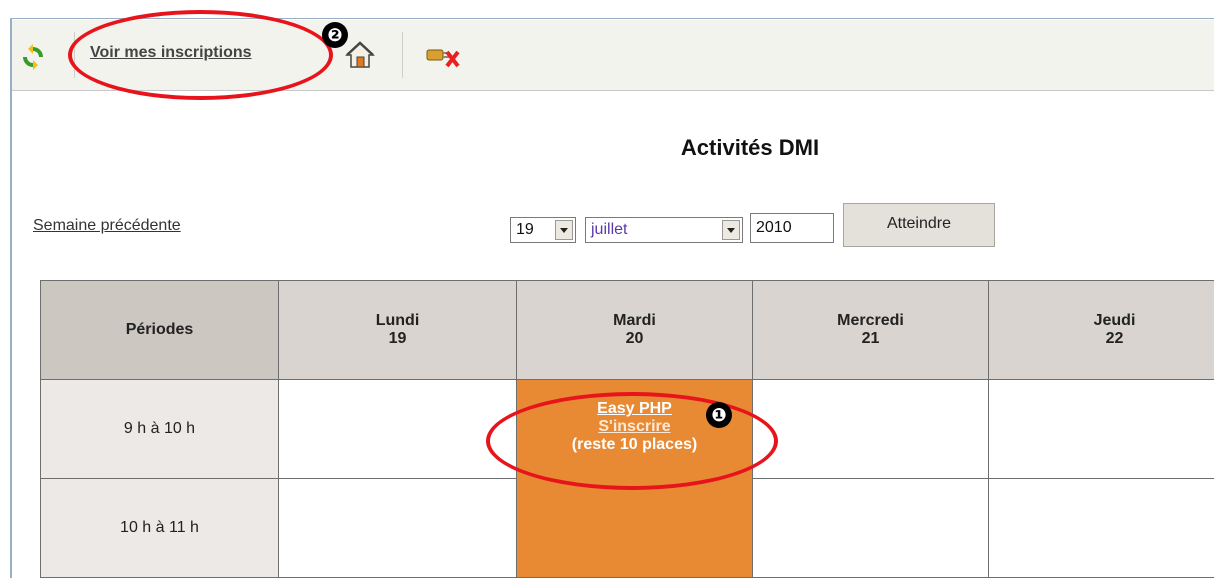 The width and height of the screenshot is (1214, 578). Describe the element at coordinates (360, 55) in the screenshot. I see `home-icon` at that location.